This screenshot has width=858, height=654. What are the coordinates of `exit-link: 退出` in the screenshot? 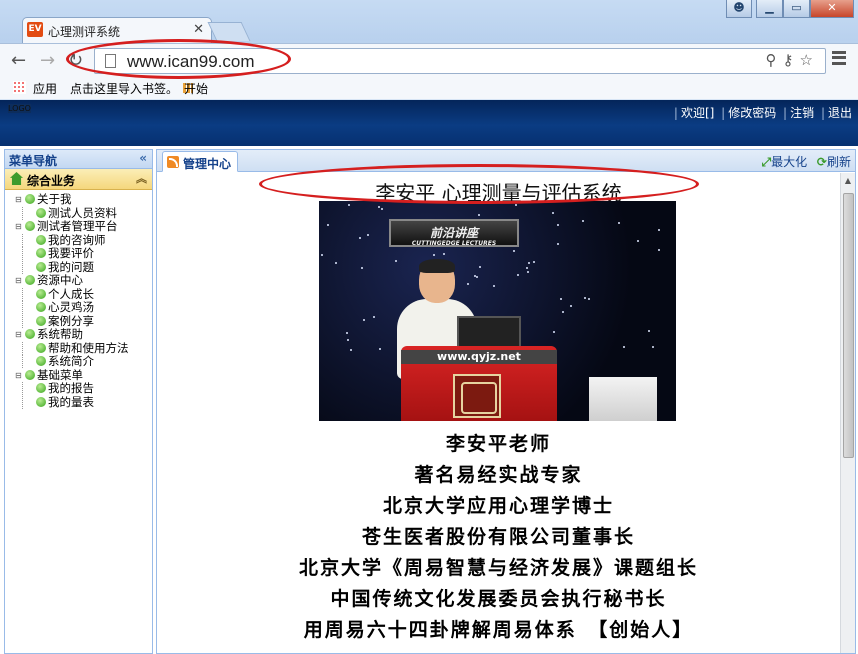 It's located at (840, 113).